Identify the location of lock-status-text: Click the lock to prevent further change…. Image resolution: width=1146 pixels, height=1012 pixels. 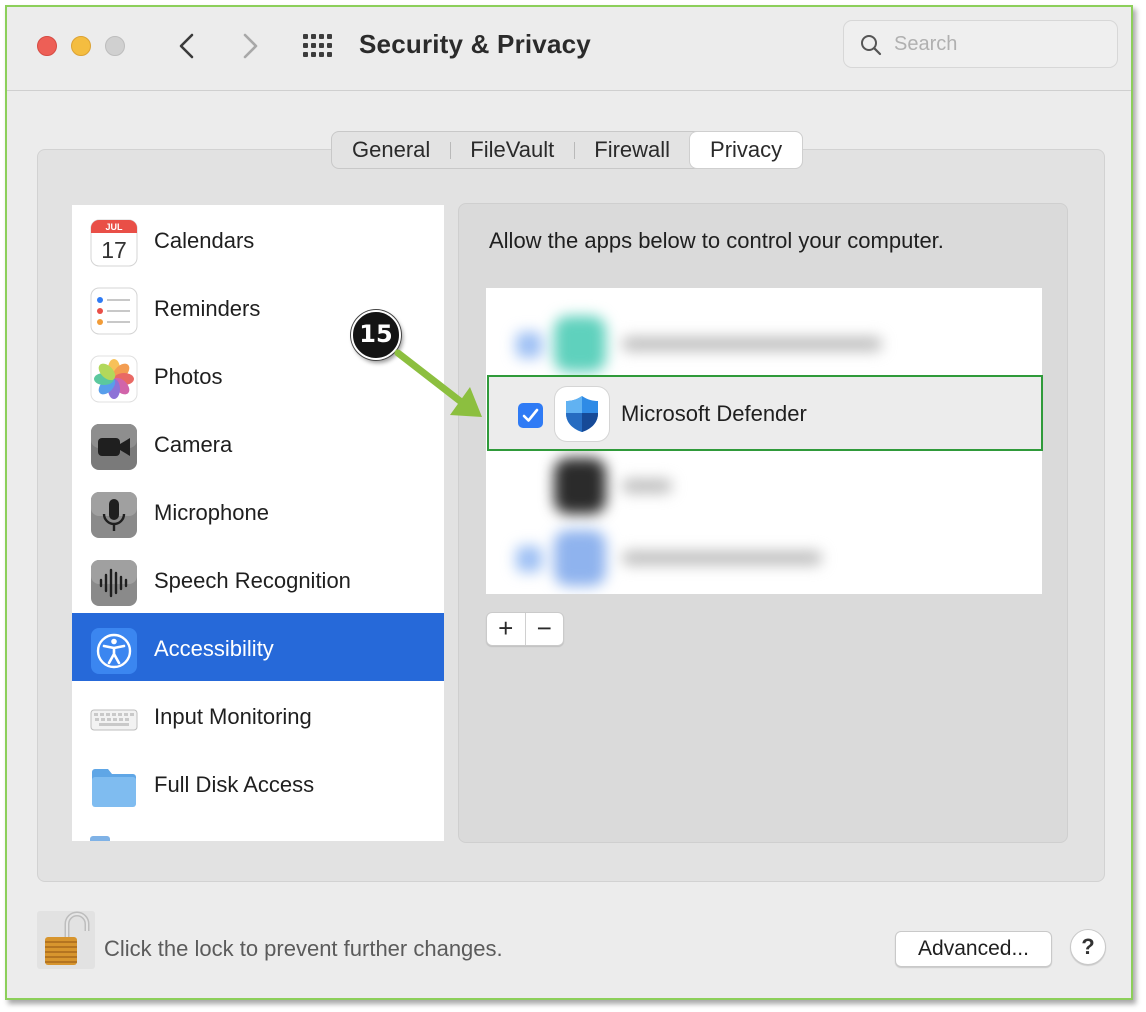
(303, 948).